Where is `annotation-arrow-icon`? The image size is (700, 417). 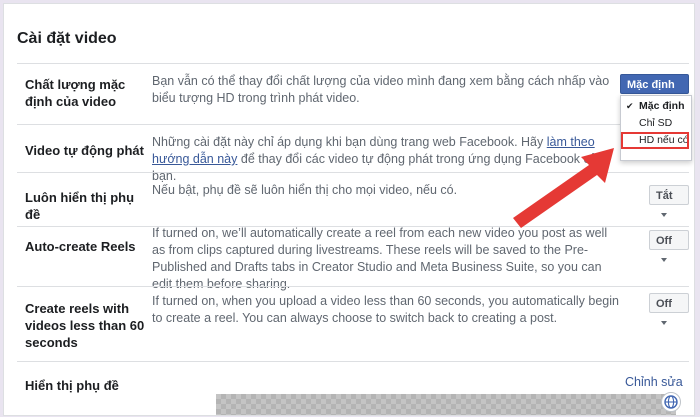 annotation-arrow-icon is located at coordinates (563, 188).